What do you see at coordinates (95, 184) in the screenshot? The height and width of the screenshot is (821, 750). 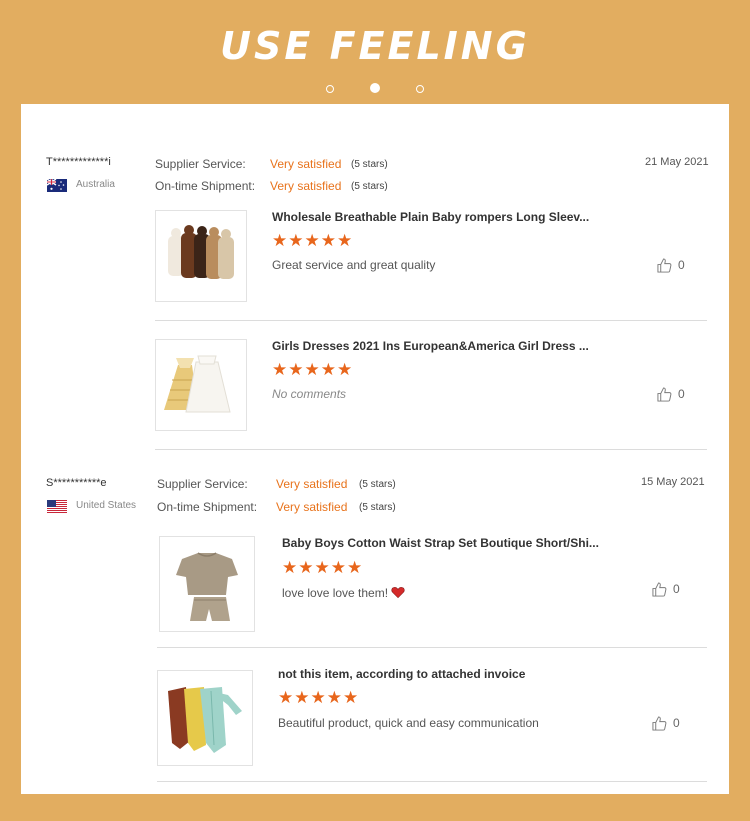 I see `reviewer-country: Australia` at bounding box center [95, 184].